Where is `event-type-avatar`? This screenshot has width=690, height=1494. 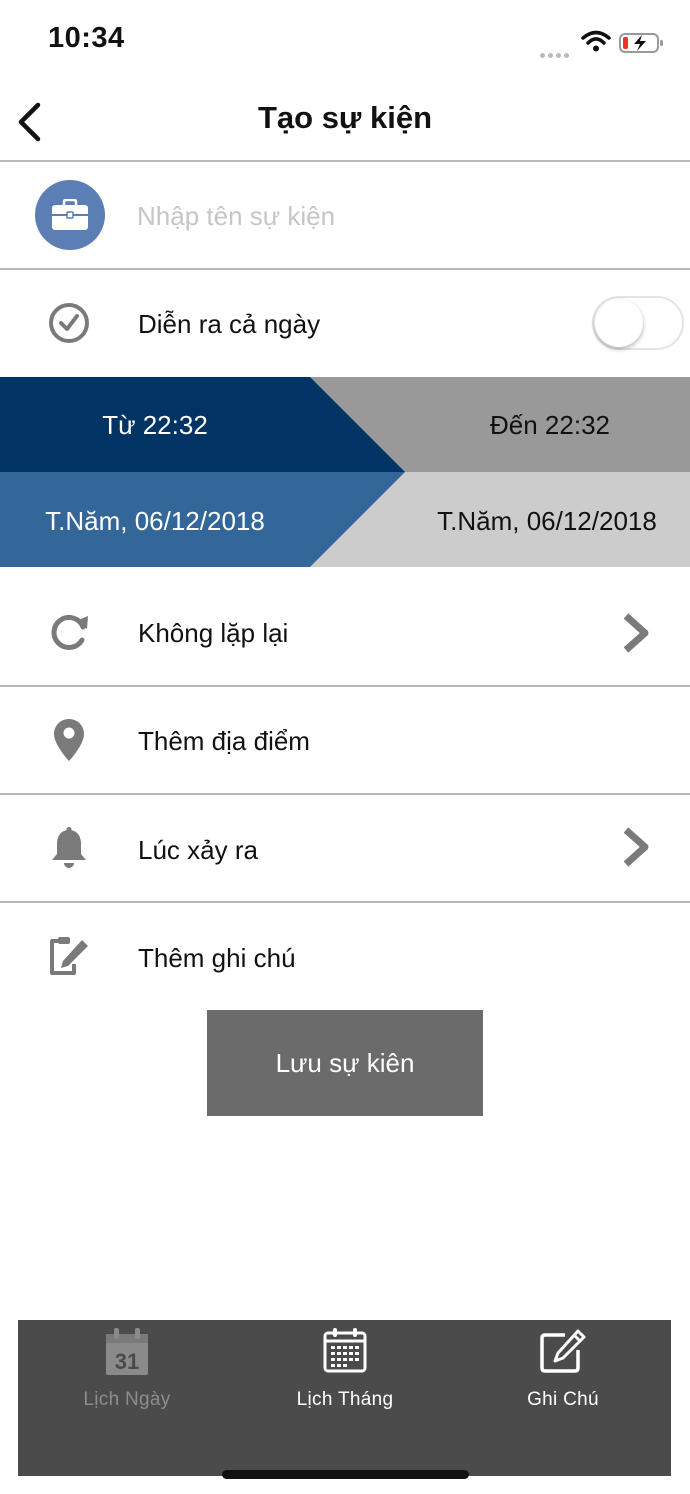
event-type-avatar is located at coordinates (70, 215).